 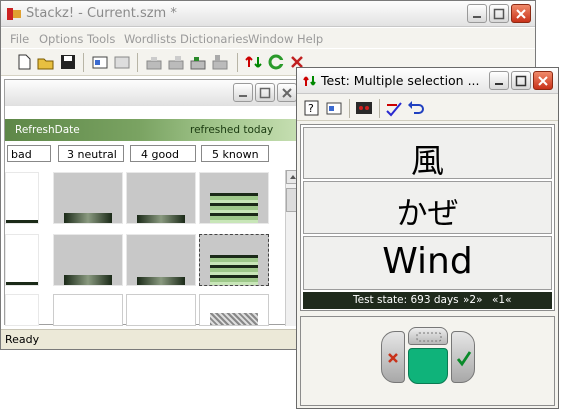 I want to click on maximize-button, so click(x=499, y=13).